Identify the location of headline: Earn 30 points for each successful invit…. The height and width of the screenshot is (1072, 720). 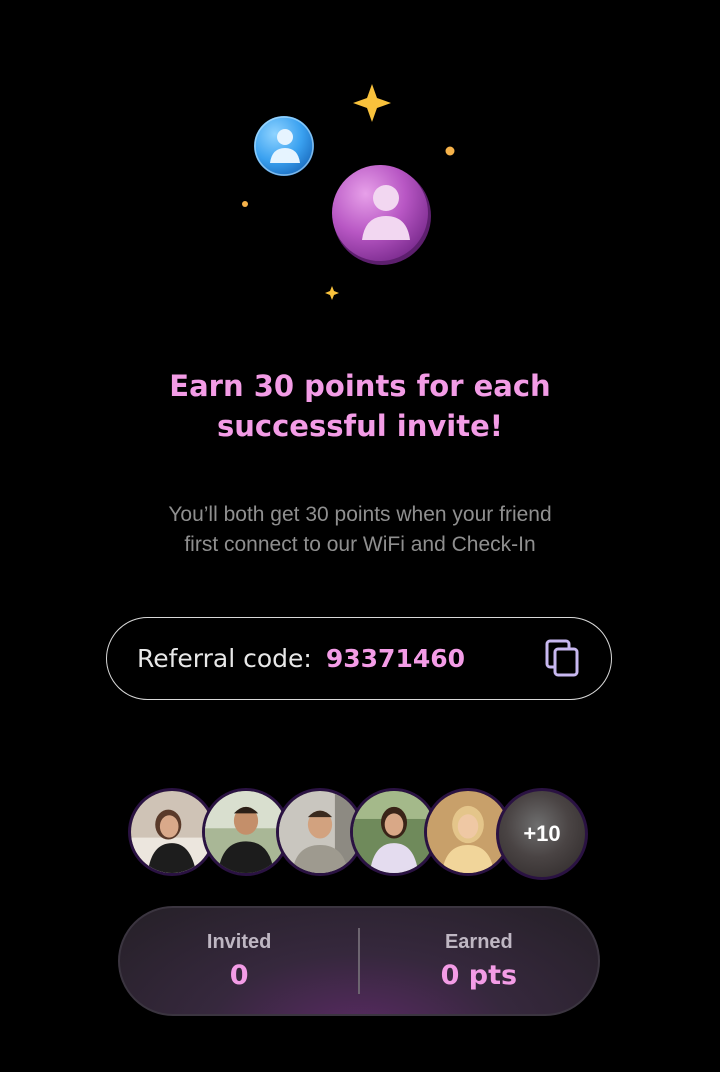
(360, 406).